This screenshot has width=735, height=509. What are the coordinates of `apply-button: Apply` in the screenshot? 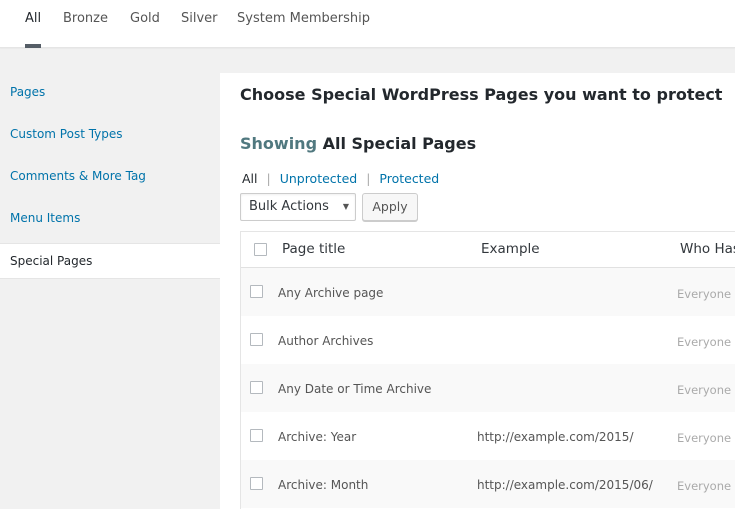 It's located at (390, 207).